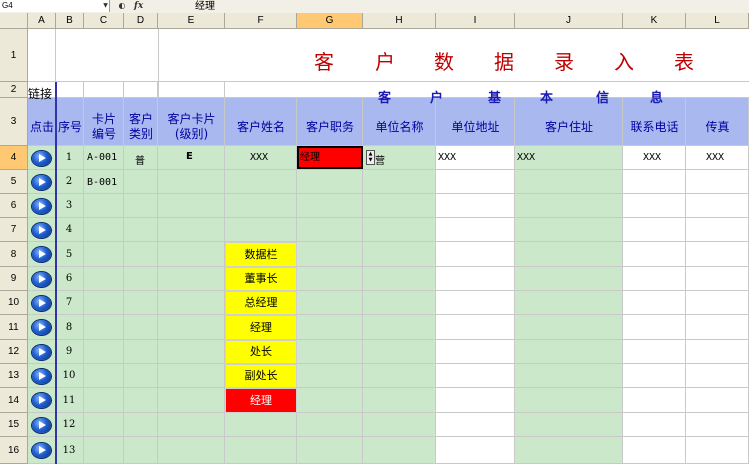  Describe the element at coordinates (380, 159) in the screenshot. I see `company-name: 营` at that location.